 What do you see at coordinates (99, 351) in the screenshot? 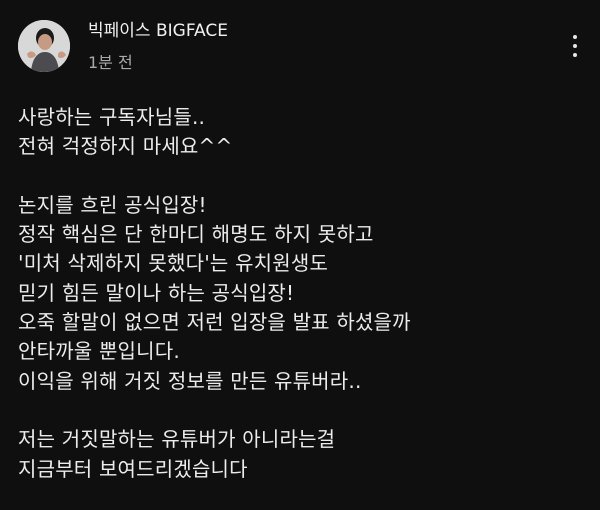
I see `post-line: 안타까울 뿐입니다.` at bounding box center [99, 351].